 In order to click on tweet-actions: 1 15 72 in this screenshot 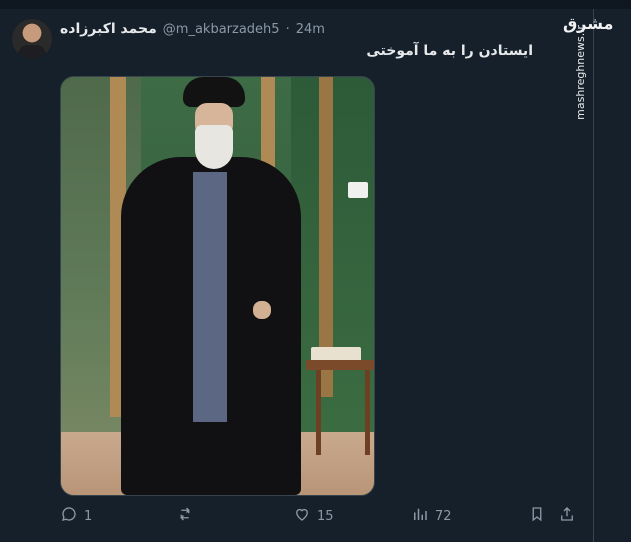, I will do `click(322, 516)`.